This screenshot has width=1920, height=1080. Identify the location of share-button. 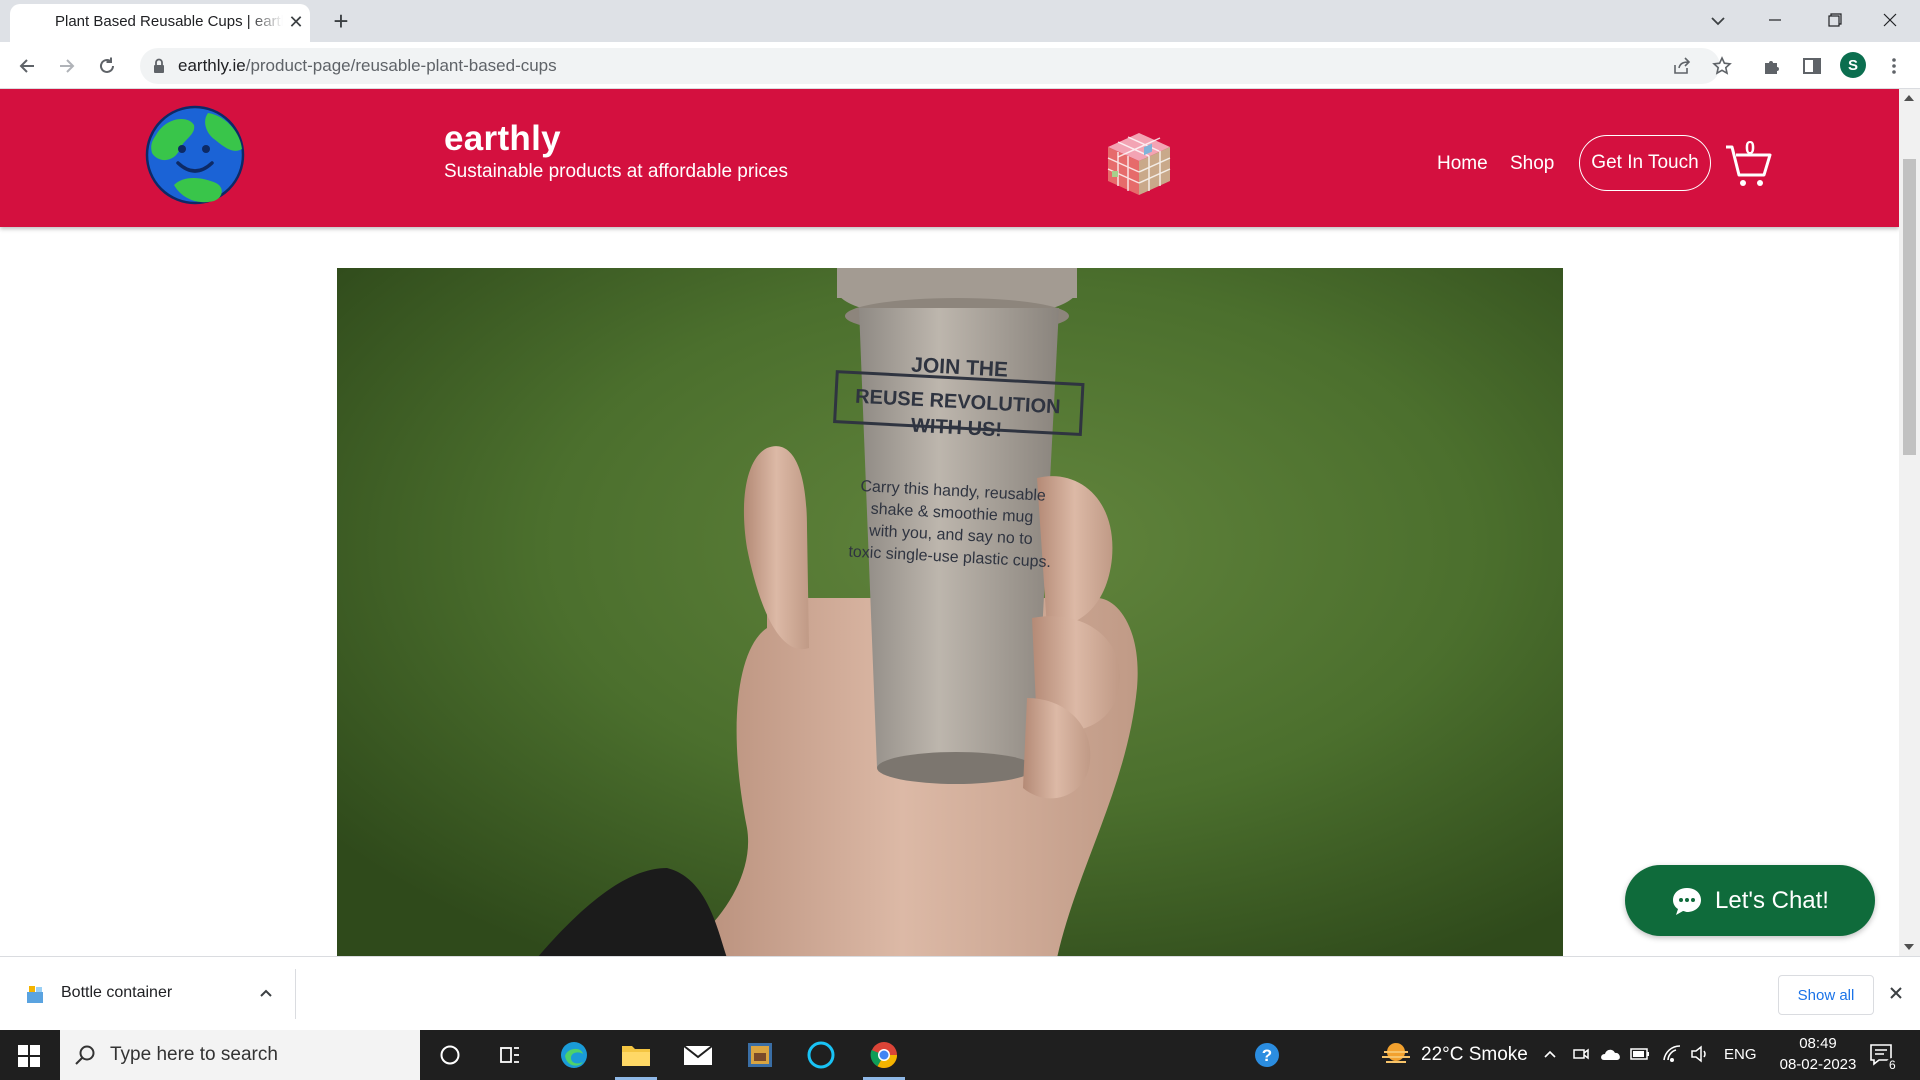
(1682, 66).